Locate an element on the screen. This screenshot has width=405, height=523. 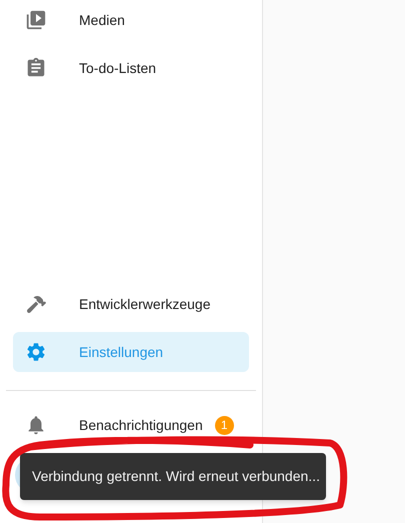
notifications-item: Benachrichtigungen 1 is located at coordinates (131, 425).